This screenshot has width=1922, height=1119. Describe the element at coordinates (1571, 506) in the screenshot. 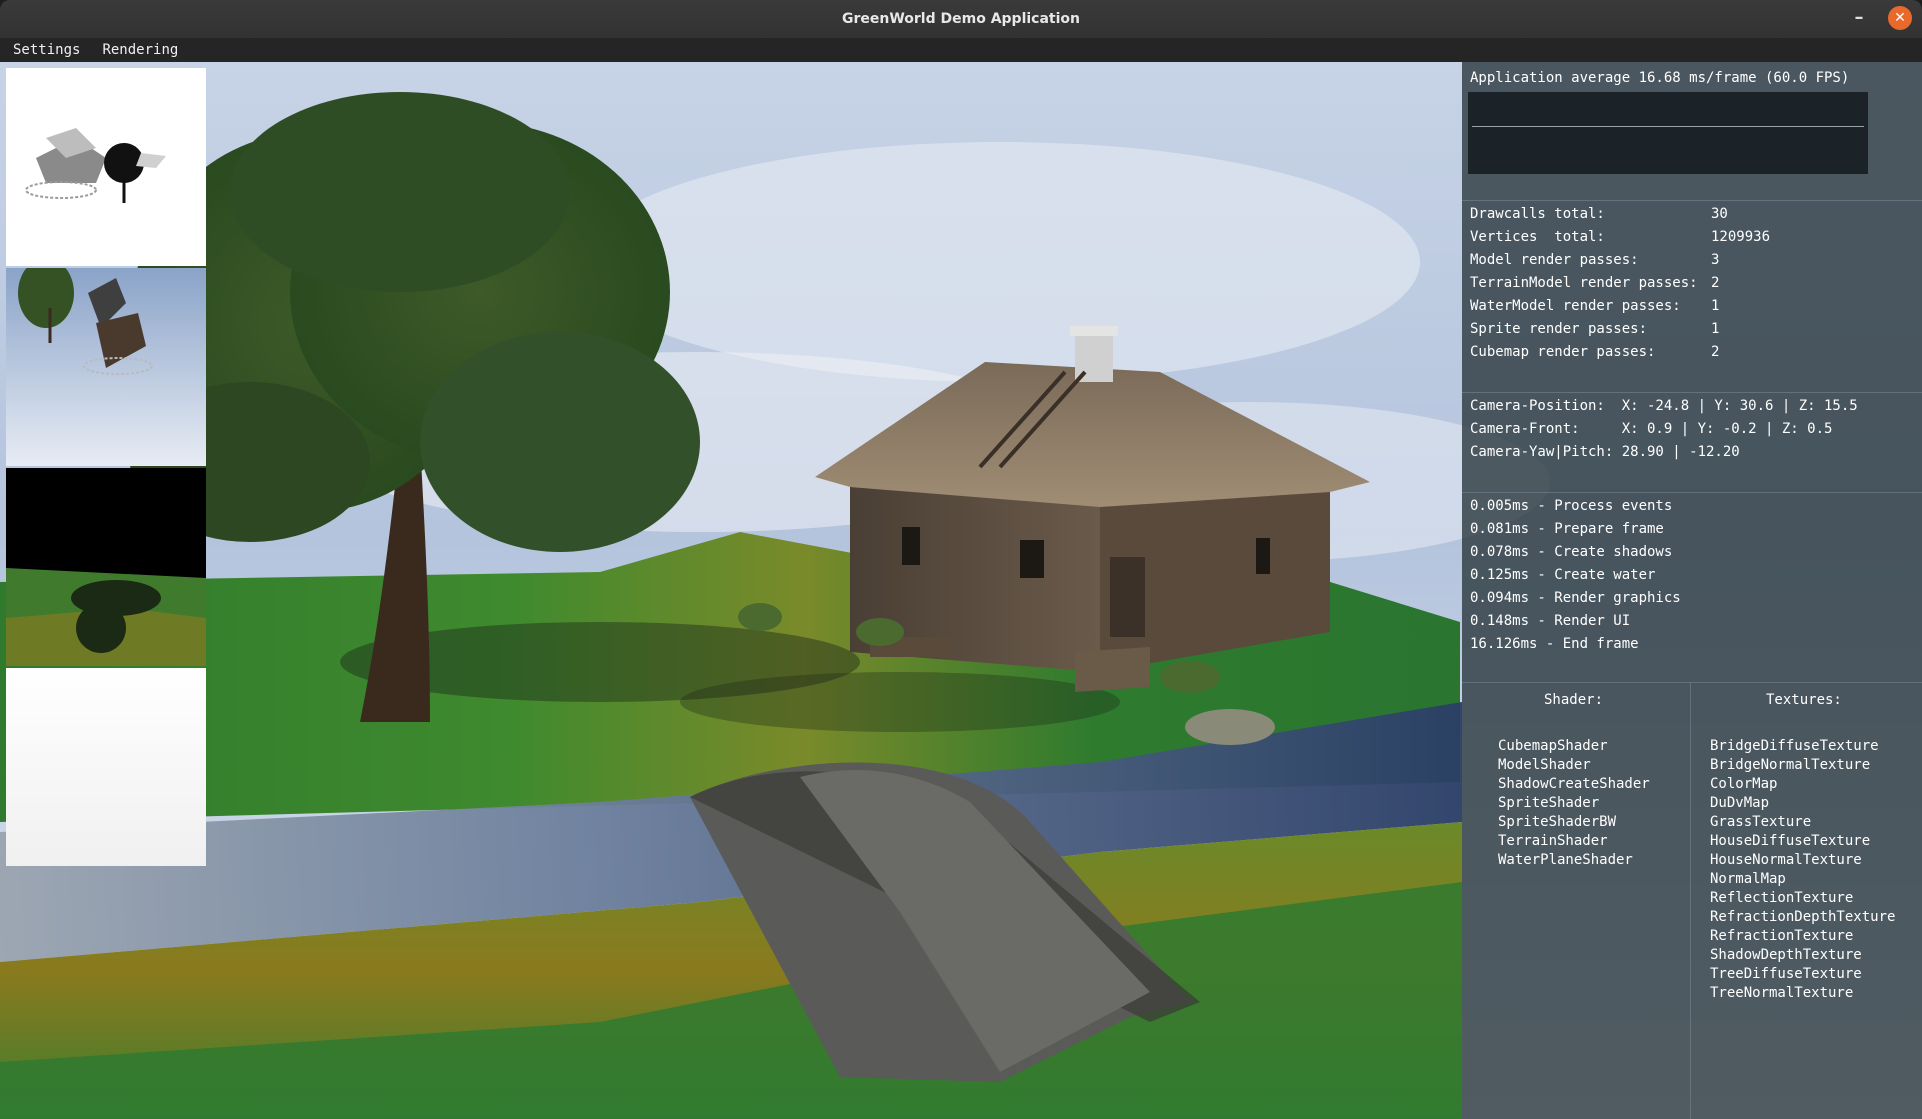

I see `timing-line: 0.005ms - Process events` at that location.